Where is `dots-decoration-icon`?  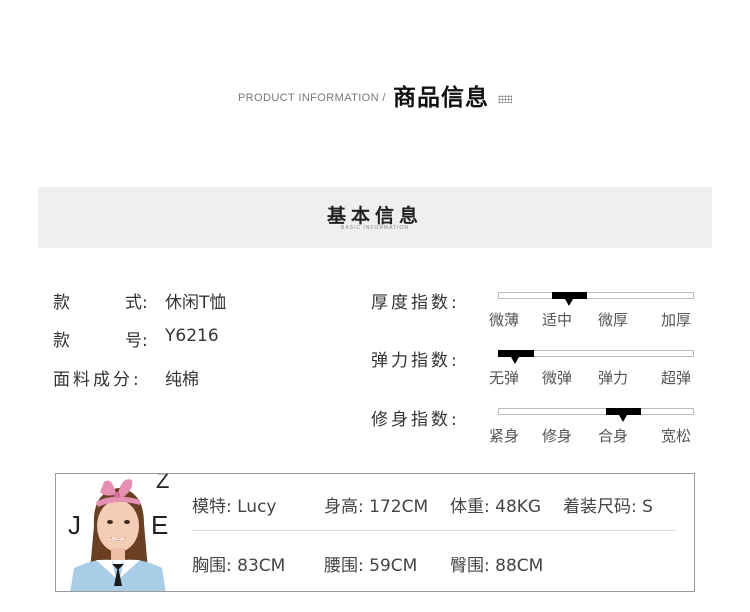
dots-decoration-icon is located at coordinates (505, 99).